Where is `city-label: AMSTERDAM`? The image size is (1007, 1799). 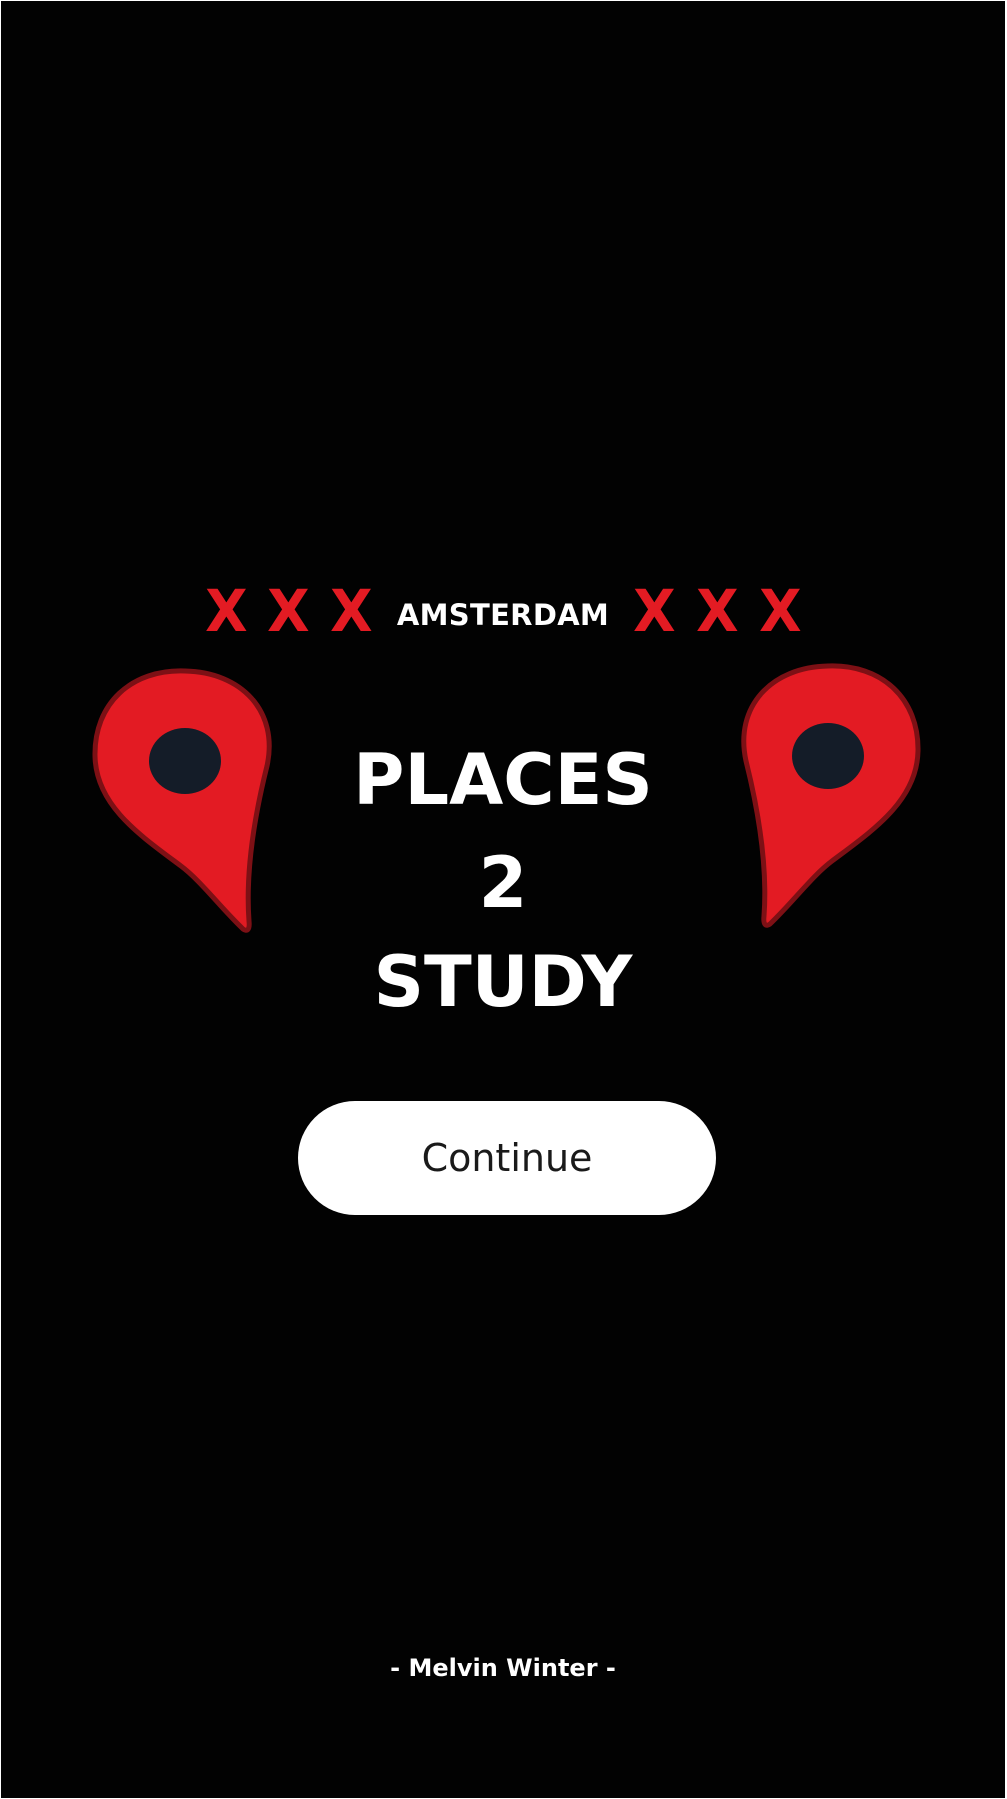 city-label: AMSTERDAM is located at coordinates (503, 615).